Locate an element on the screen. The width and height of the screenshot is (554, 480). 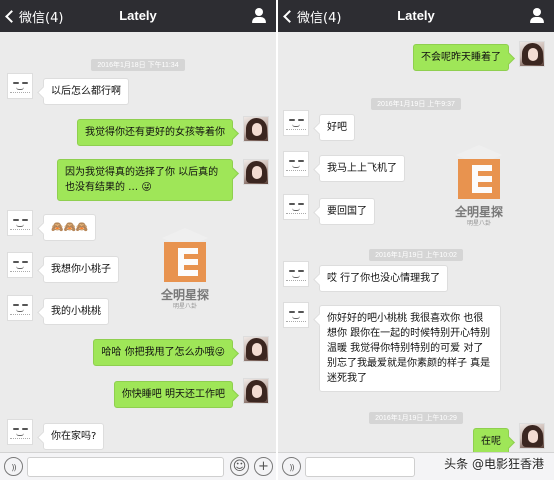
message-bubble-incoming: 哎 行了你也没心情理我了 is located at coordinates (384, 278).